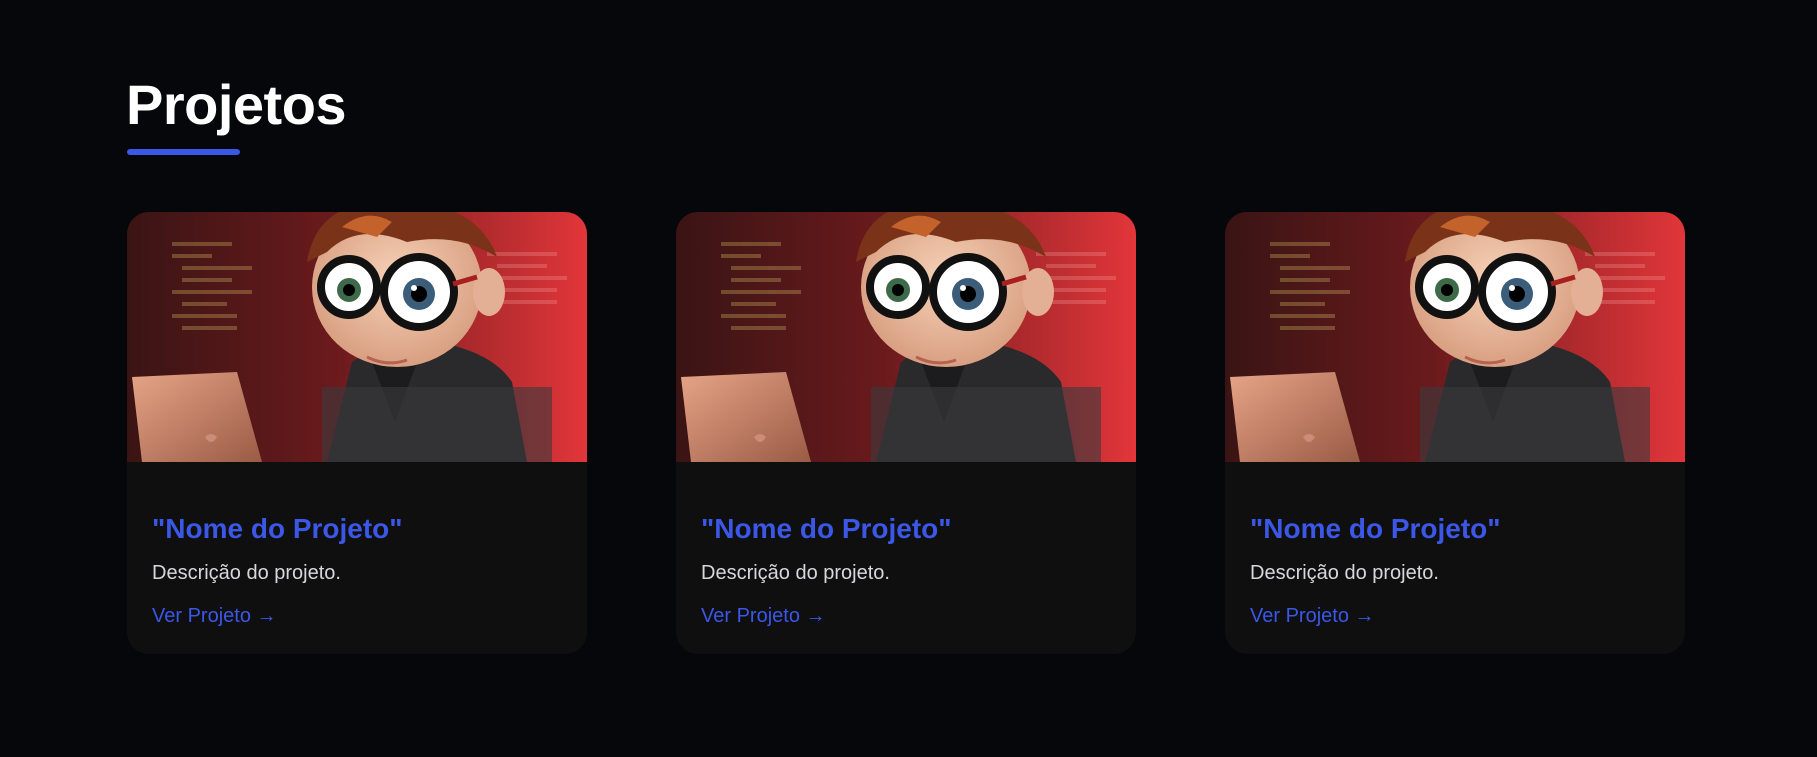  I want to click on section-heading: Projetos, so click(236, 104).